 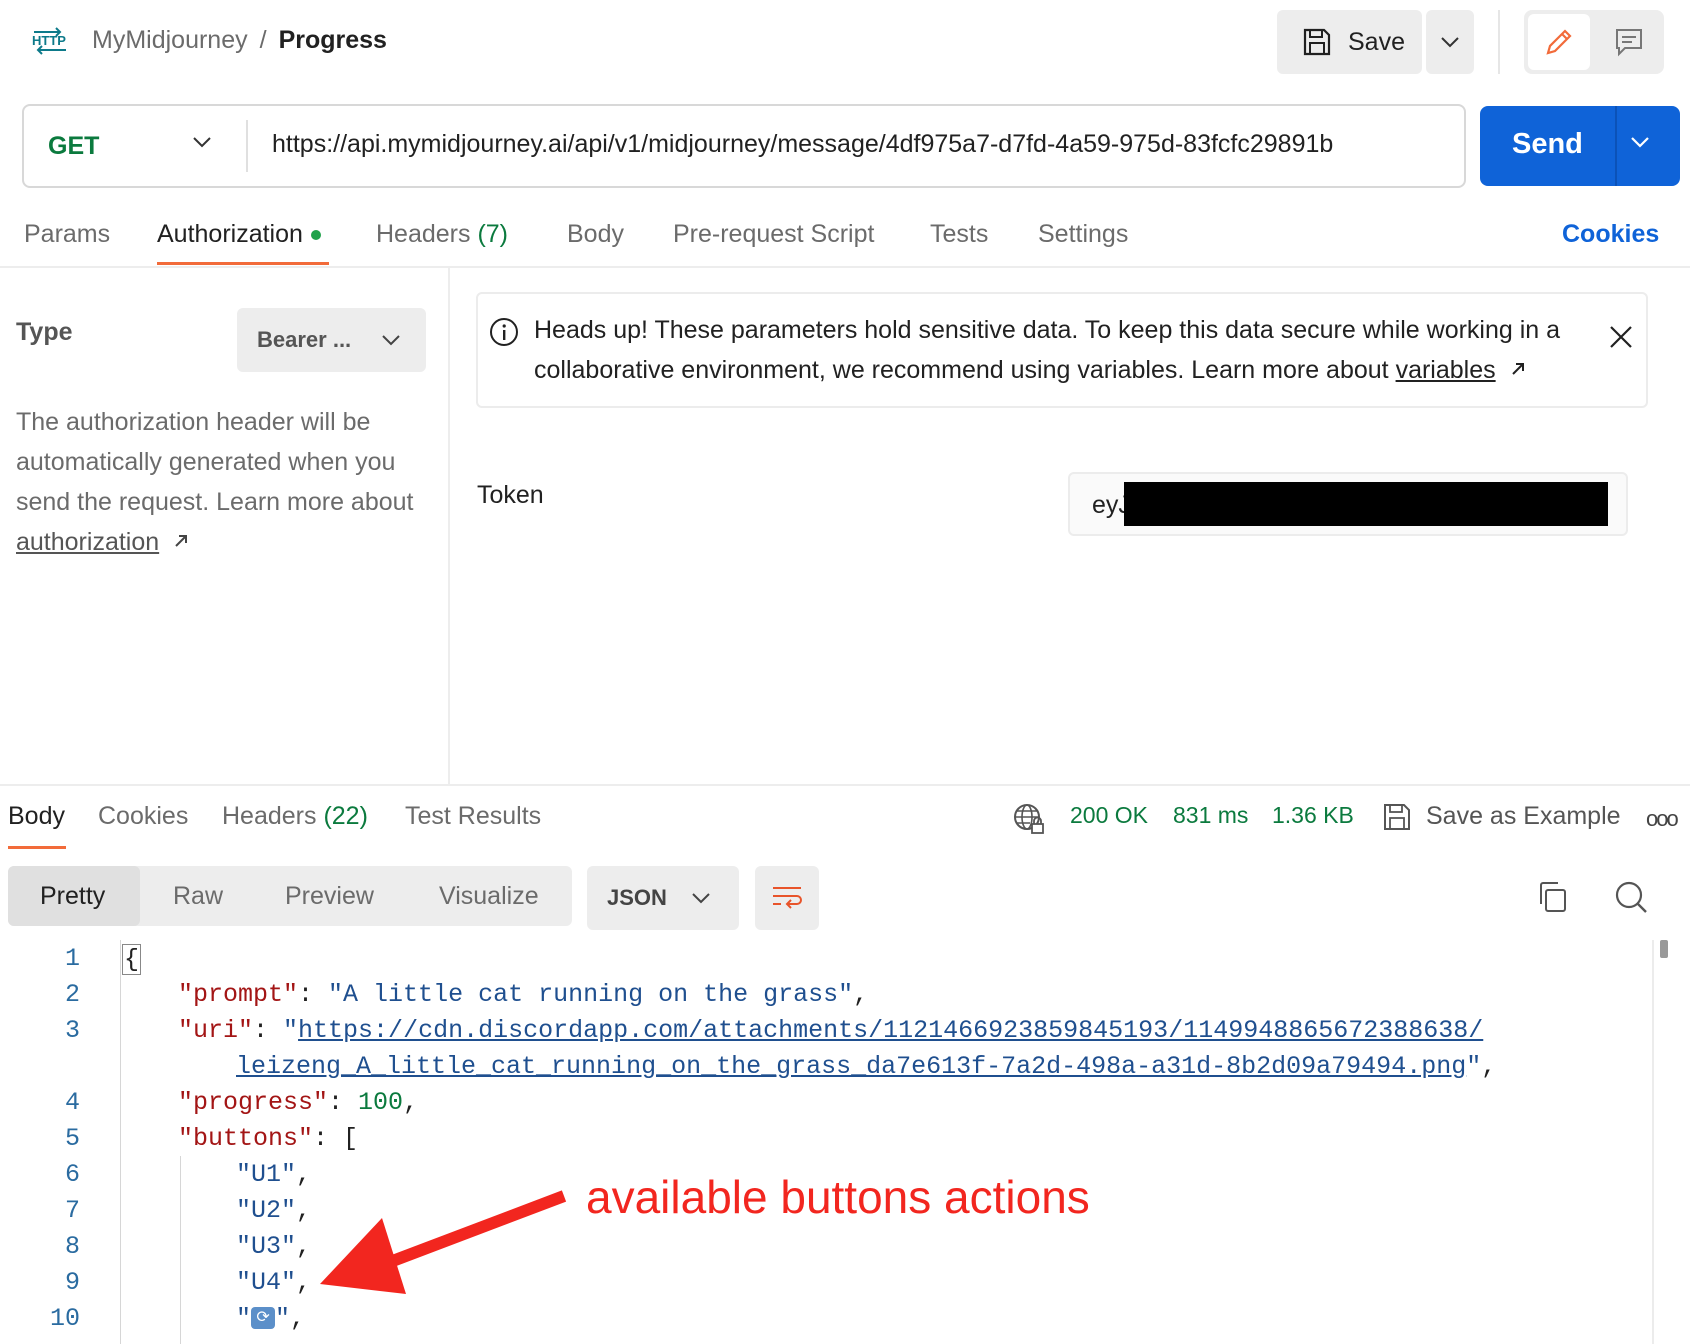 What do you see at coordinates (442, 234) in the screenshot?
I see `tab-headers: Headers (7)` at bounding box center [442, 234].